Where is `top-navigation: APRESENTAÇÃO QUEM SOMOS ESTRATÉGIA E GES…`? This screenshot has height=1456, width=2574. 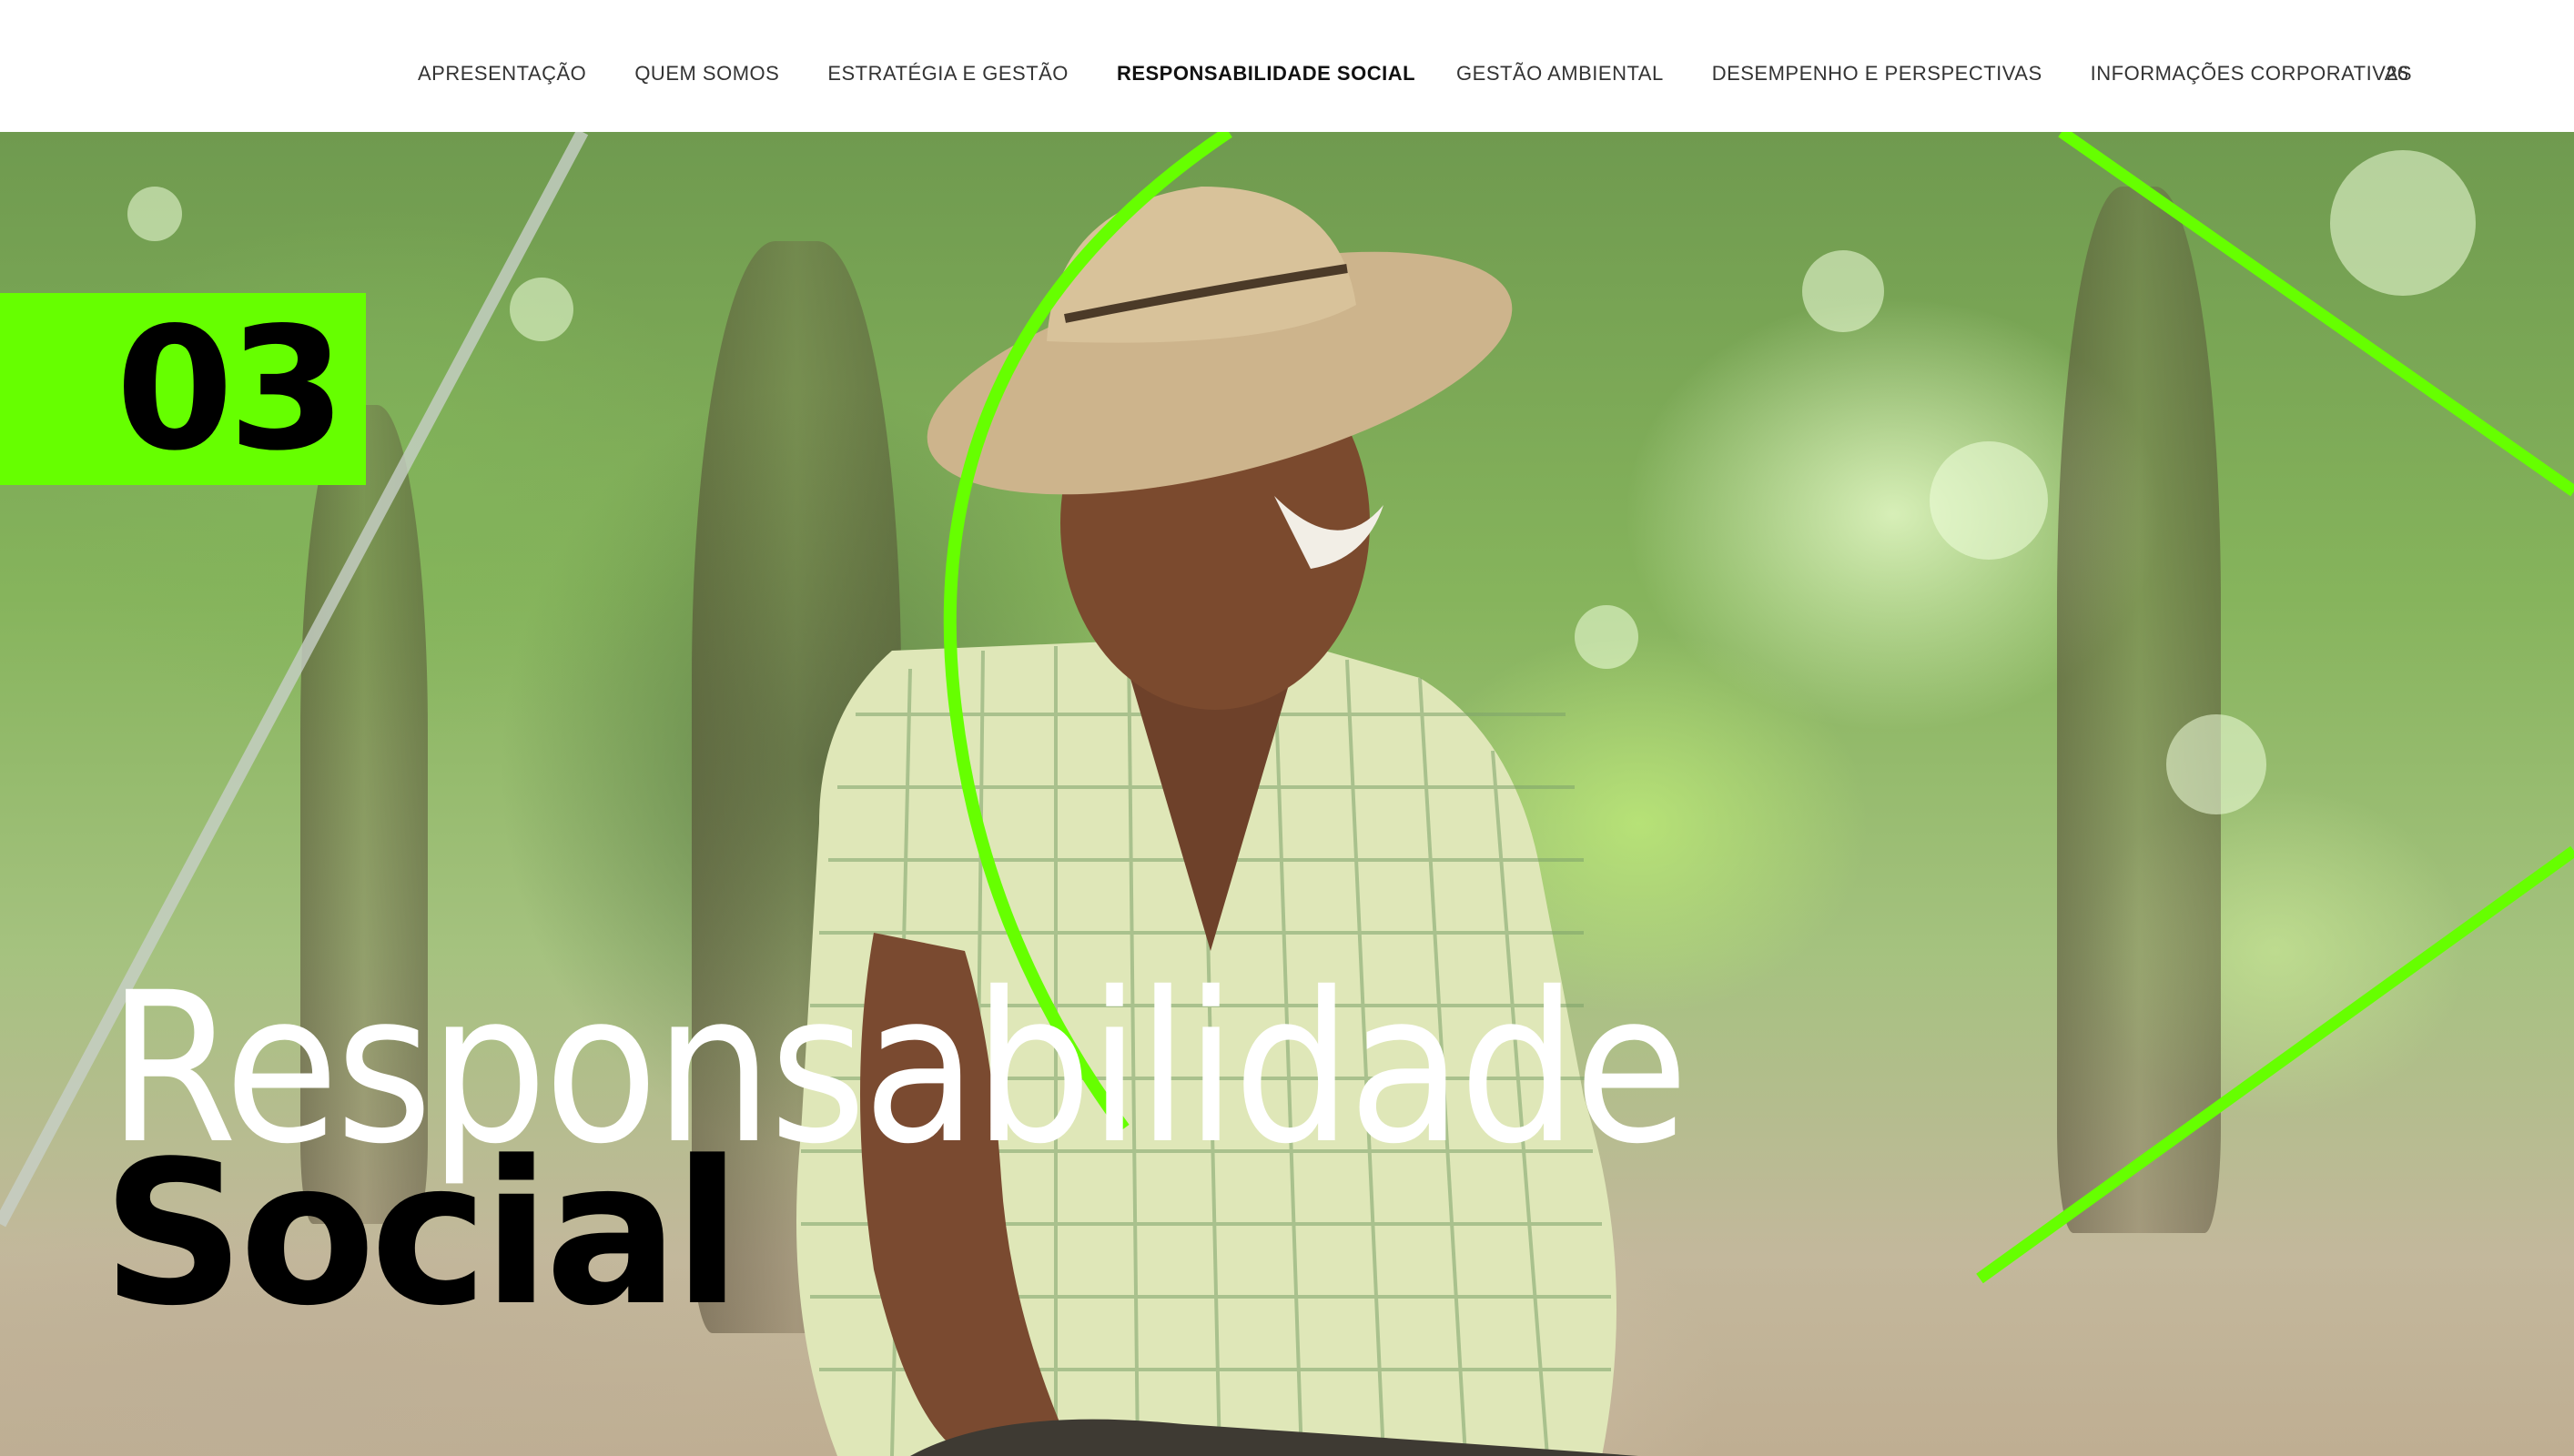
top-navigation: APRESENTAÇÃO QUEM SOMOS ESTRATÉGIA E GES… is located at coordinates (1287, 66).